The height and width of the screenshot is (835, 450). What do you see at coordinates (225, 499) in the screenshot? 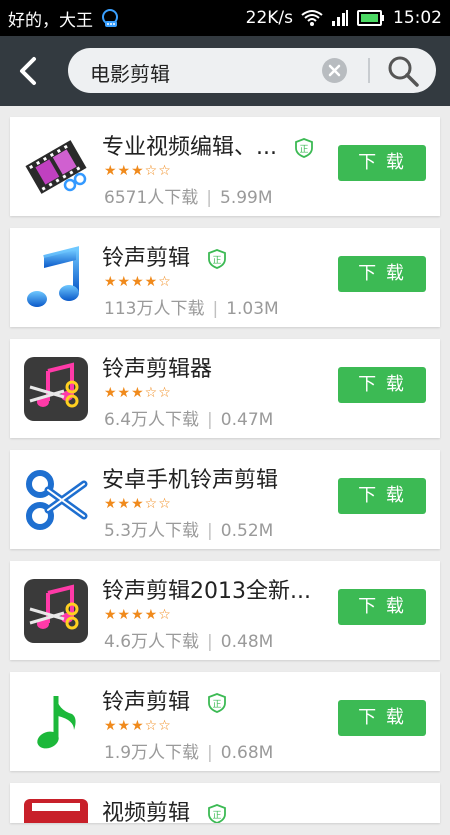
I see `list-item: 安卓手机铃声剪辑 ★★★☆☆ 5.3万人下载 | 0.52M 下 载` at bounding box center [225, 499].